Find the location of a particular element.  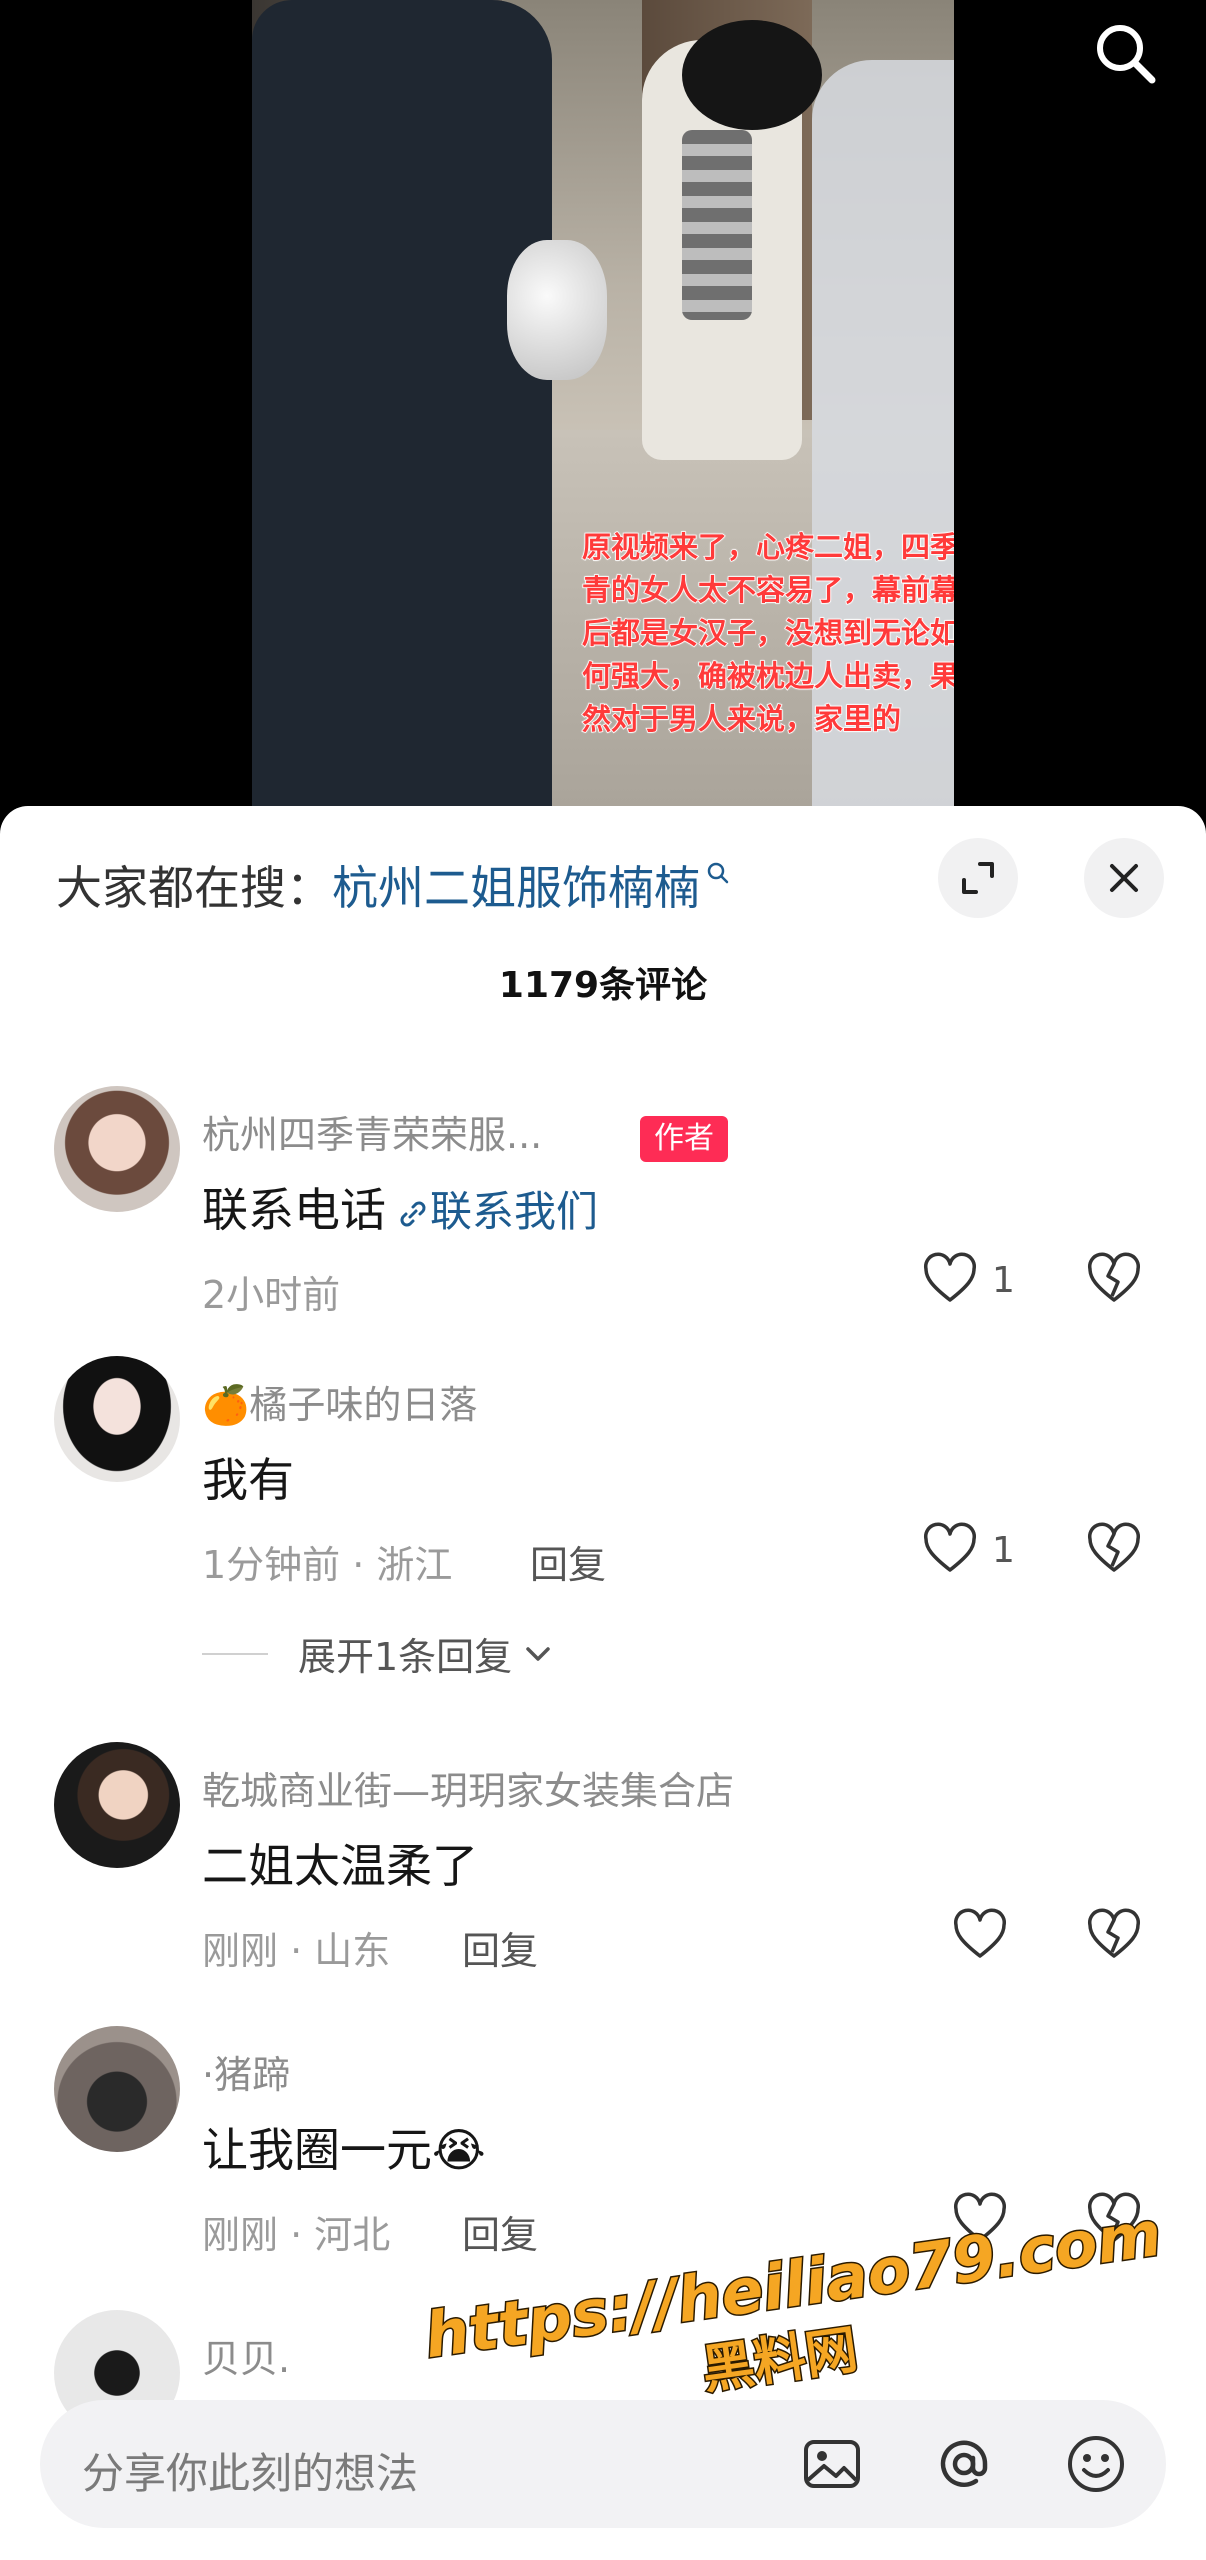

video-scene-person is located at coordinates (402, 410).